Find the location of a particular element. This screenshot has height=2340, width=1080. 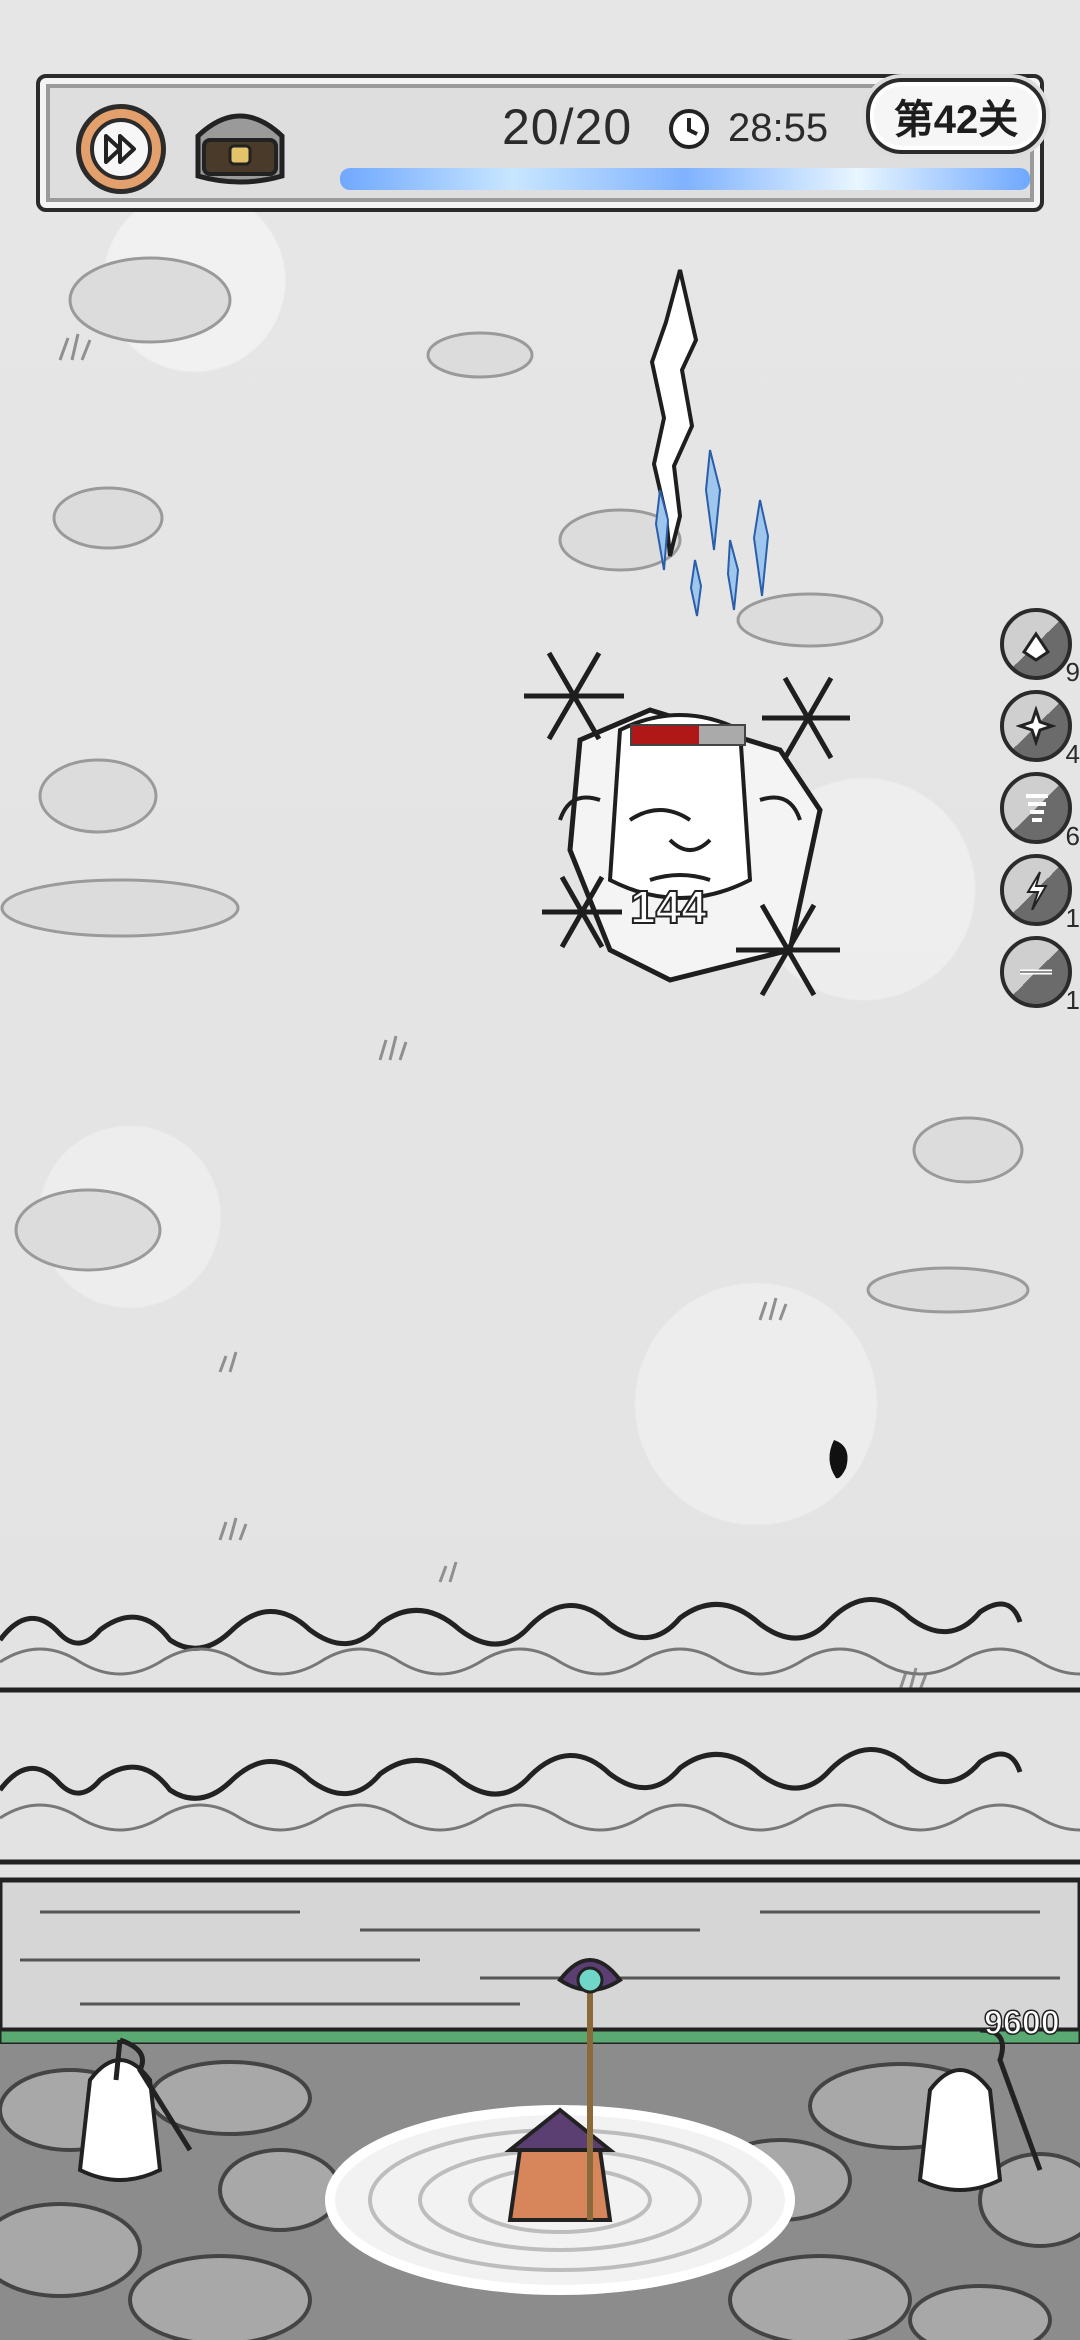

wave-counter: 20/20 is located at coordinates (567, 127).